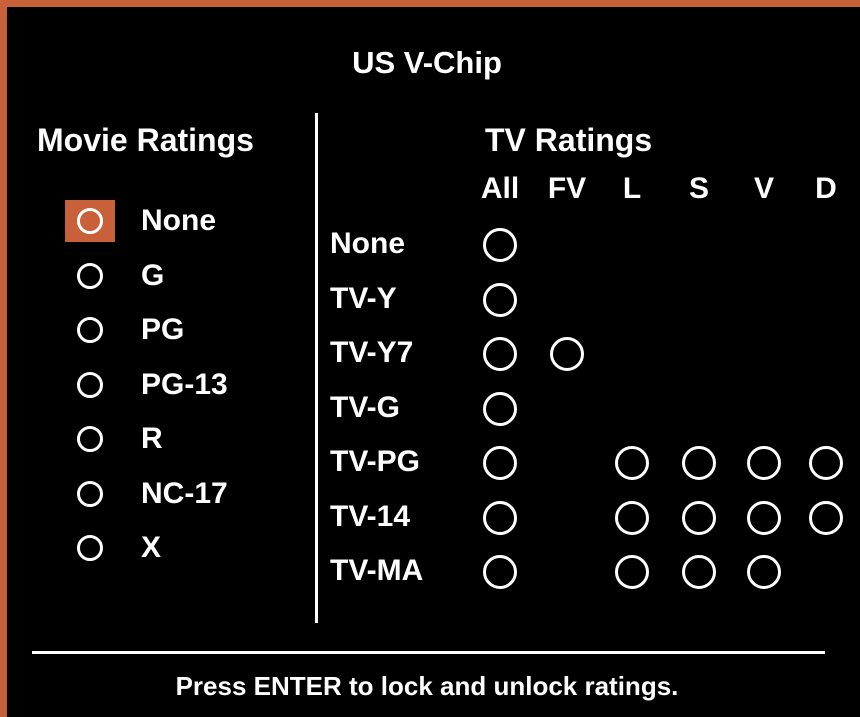 The image size is (860, 717). I want to click on horizontal-divider, so click(428, 652).